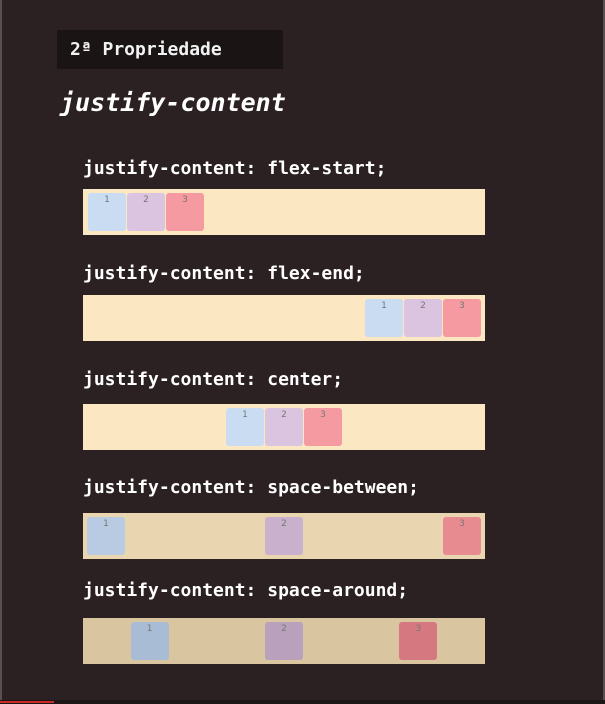  I want to click on example-label-flex-end: justify-content: flex-end;, so click(224, 273).